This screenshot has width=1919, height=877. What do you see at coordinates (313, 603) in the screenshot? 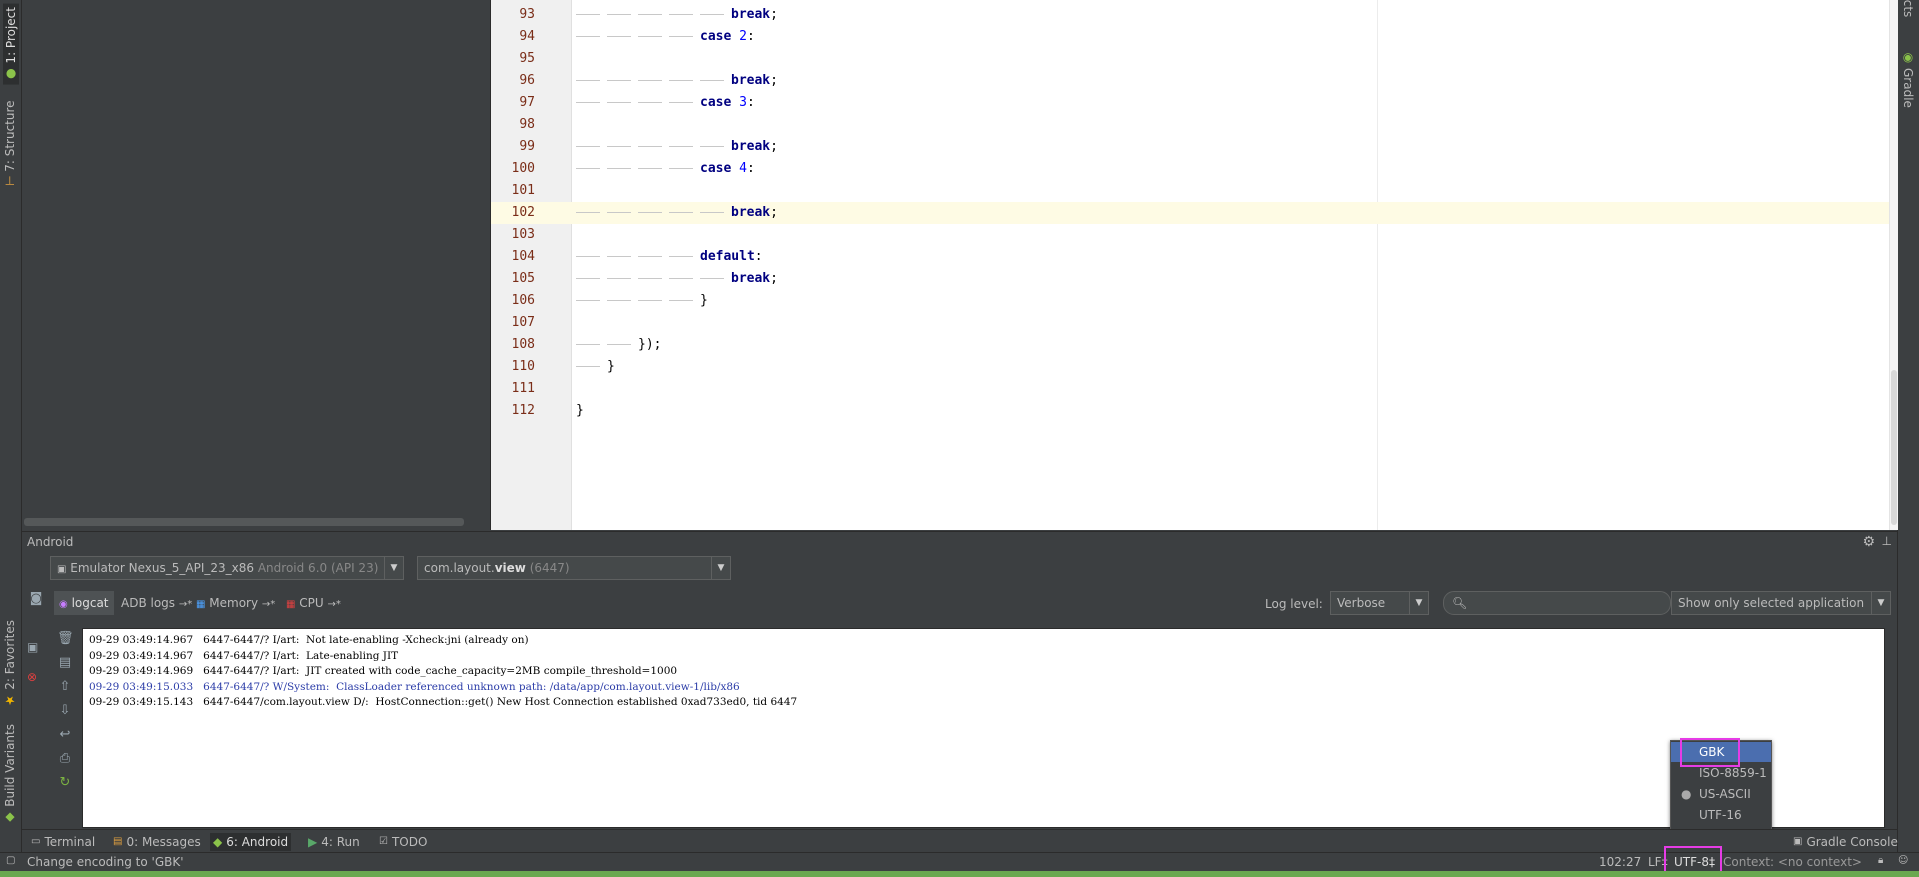
I see `tab-cpu: ▦ CPU →*` at bounding box center [313, 603].